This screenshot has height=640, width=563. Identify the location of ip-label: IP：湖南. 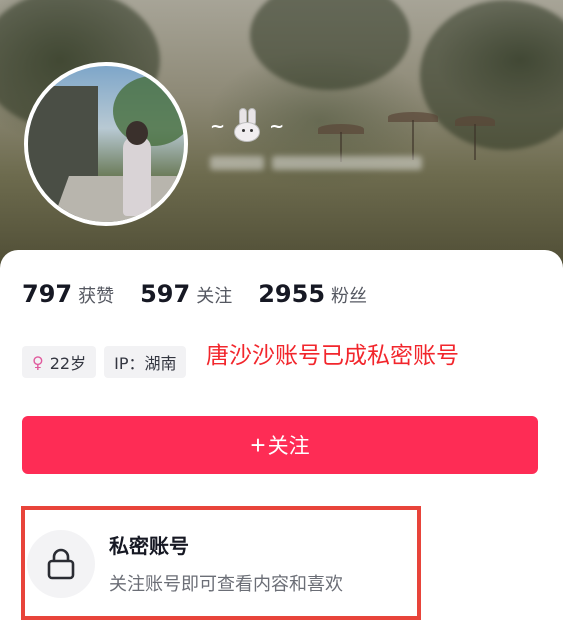
(145, 363).